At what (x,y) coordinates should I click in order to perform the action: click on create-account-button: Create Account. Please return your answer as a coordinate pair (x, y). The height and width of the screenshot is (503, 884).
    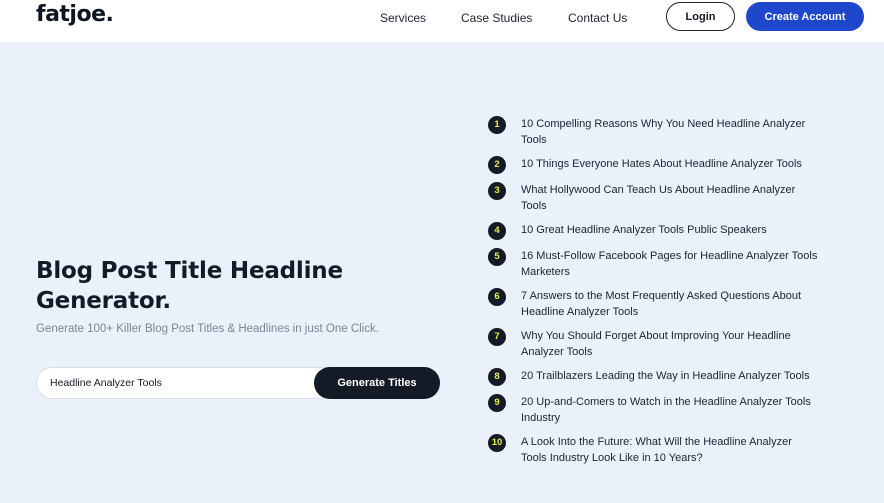
    Looking at the image, I should click on (805, 16).